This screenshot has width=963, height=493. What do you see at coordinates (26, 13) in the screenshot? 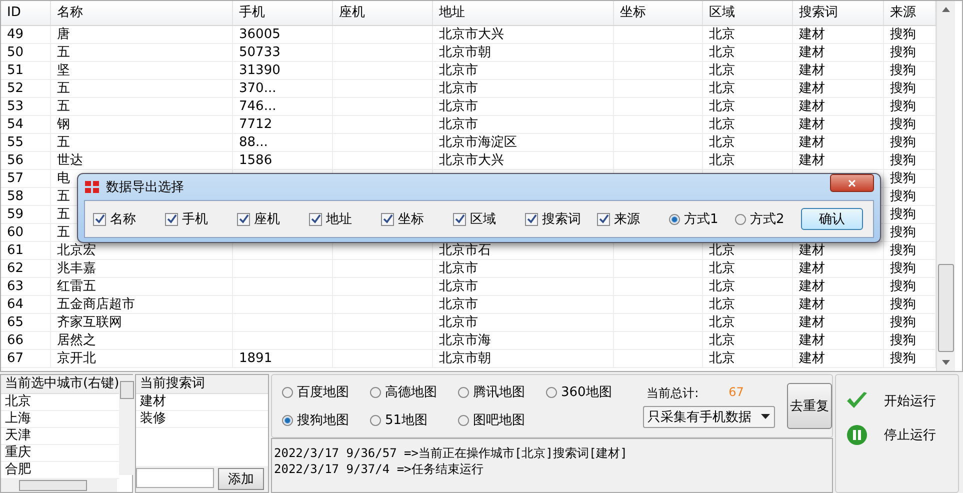
I see `column-header: ID` at bounding box center [26, 13].